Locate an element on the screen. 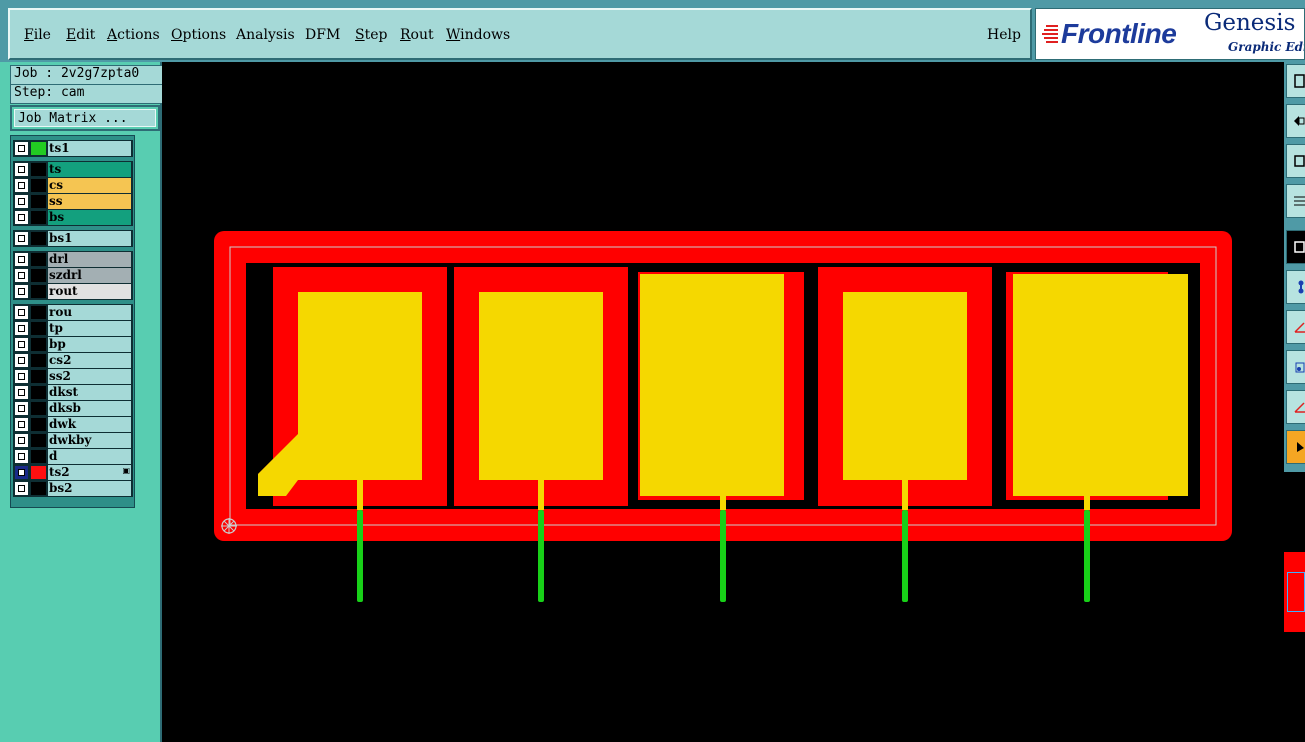 The height and width of the screenshot is (742, 1305). layer-row-bp: bp is located at coordinates (73, 344).